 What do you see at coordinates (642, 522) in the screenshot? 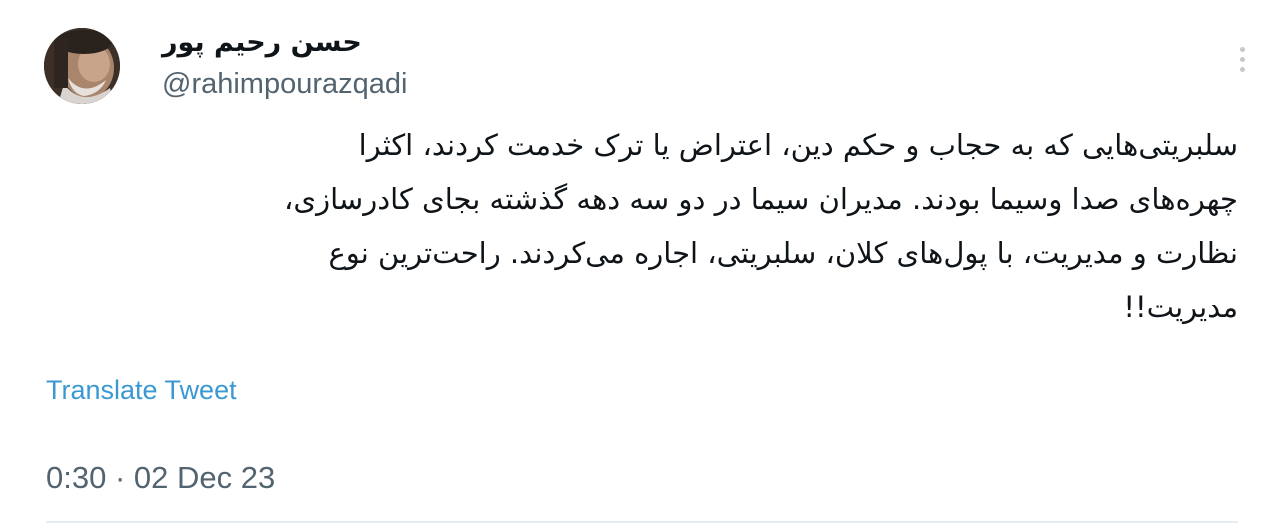
I see `divider` at bounding box center [642, 522].